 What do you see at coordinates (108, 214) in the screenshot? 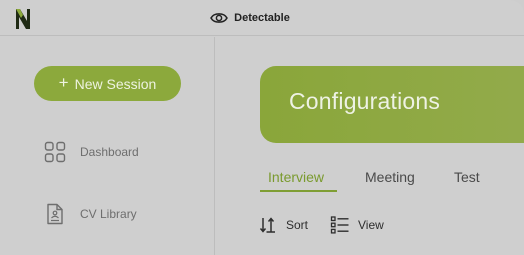
I see `sidebar-item-label: CV Library` at bounding box center [108, 214].